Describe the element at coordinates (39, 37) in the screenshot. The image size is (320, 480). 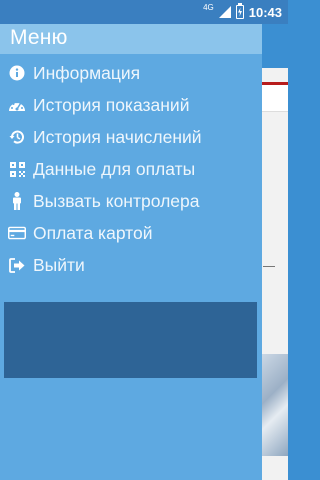
I see `drawer-title: Меню` at that location.